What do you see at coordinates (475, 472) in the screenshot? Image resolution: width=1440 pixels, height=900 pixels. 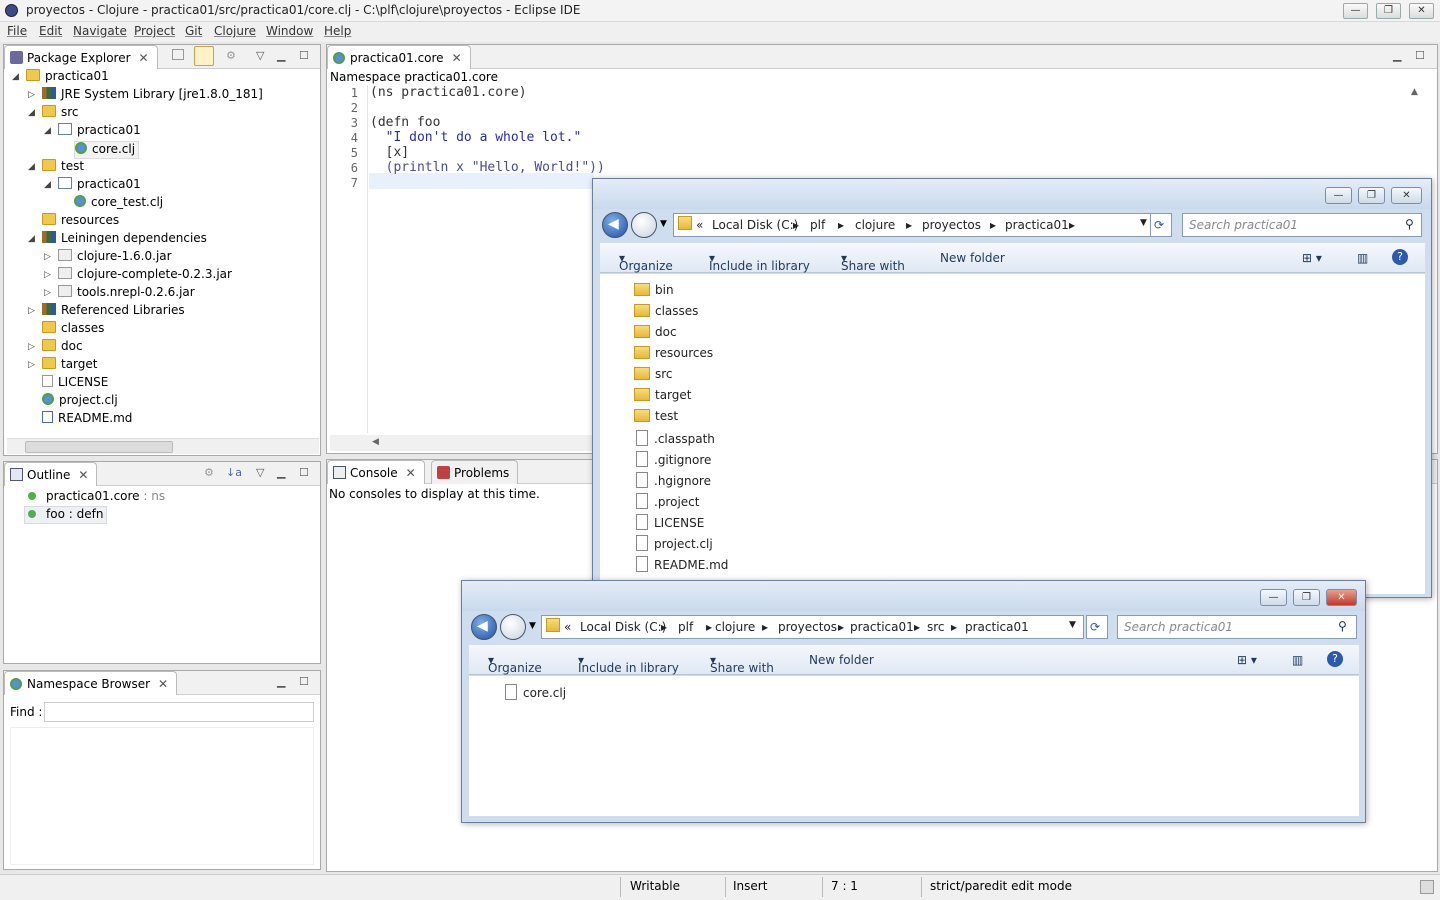 I see `tab-problems: Problems` at bounding box center [475, 472].